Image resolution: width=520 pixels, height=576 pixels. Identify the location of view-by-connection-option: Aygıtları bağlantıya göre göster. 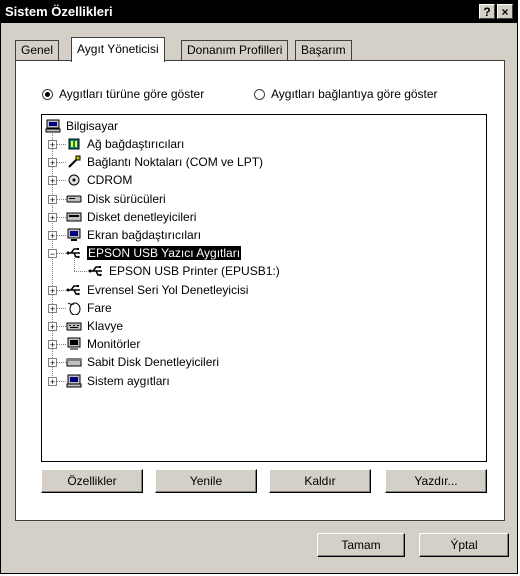
(346, 94).